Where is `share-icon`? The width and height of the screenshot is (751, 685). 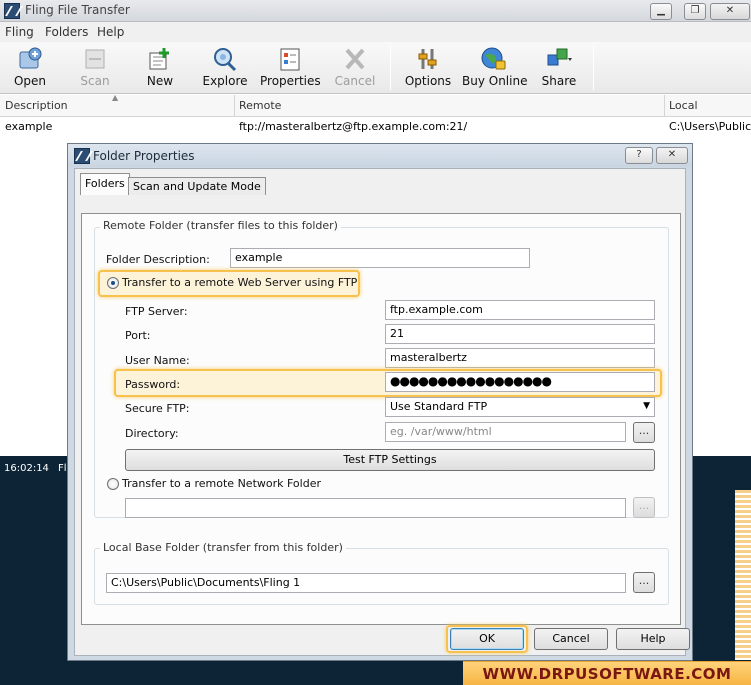
share-icon is located at coordinates (559, 59).